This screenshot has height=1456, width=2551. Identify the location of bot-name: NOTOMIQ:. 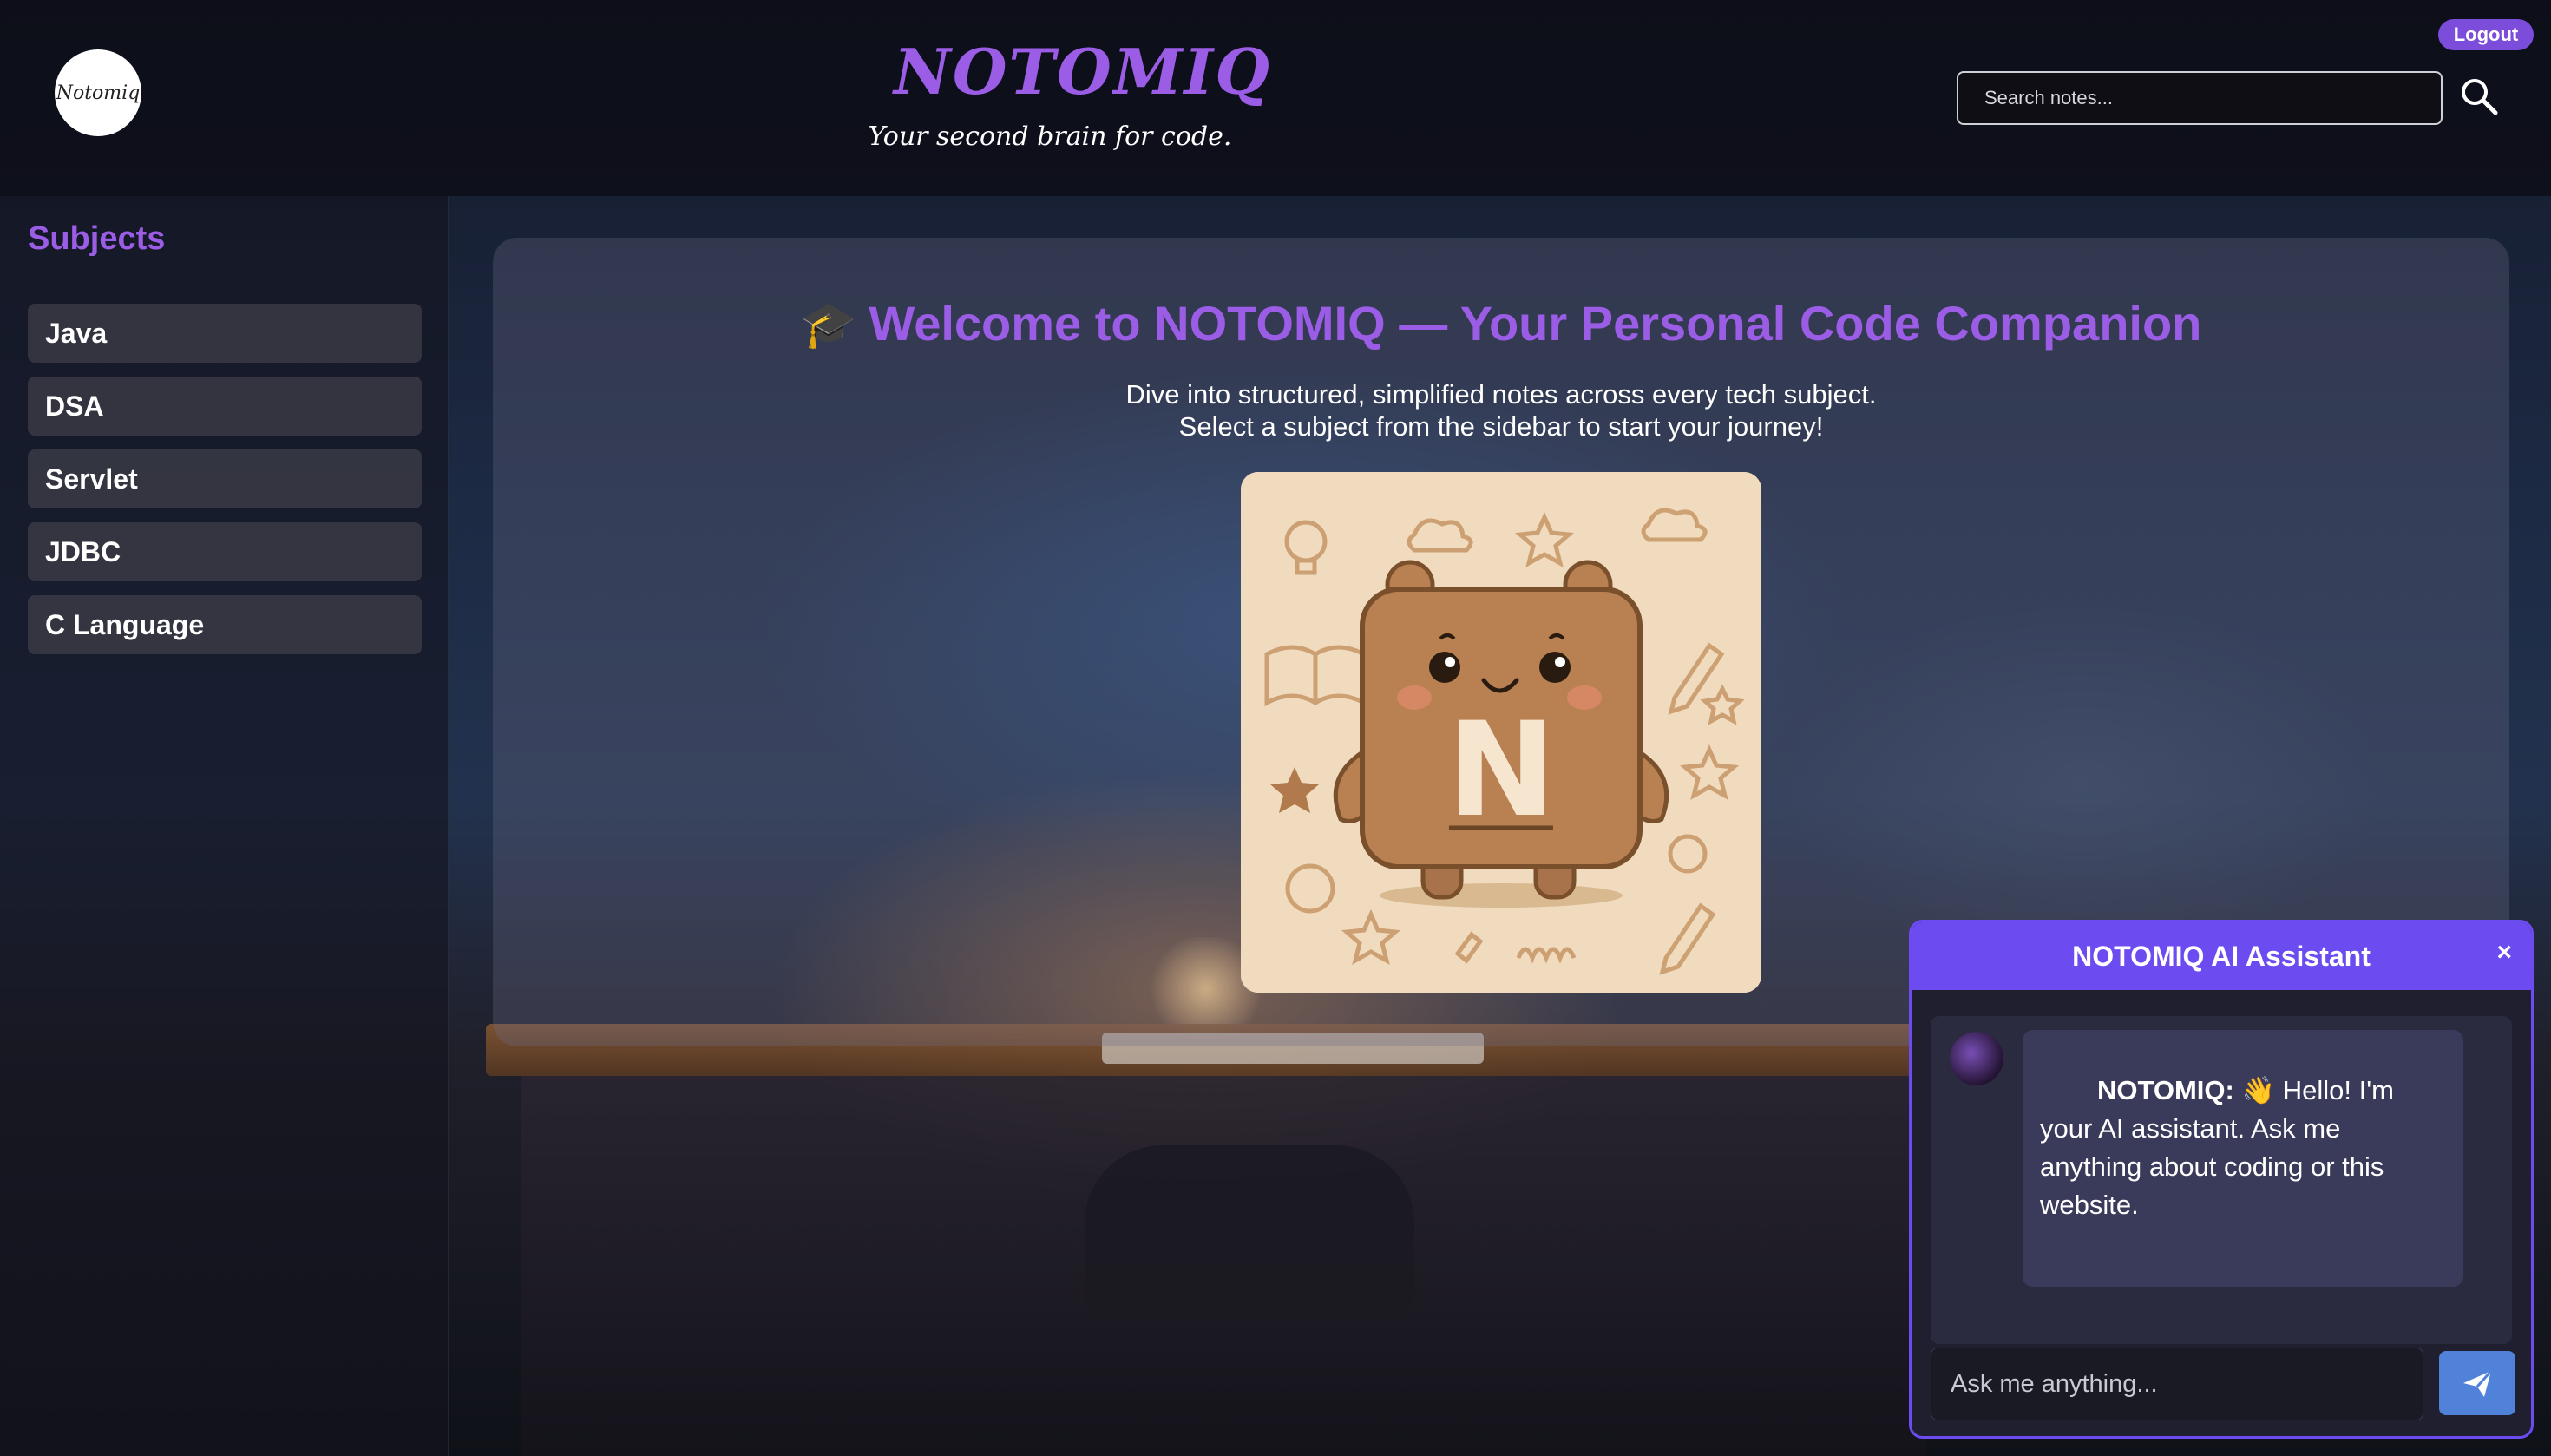
(2165, 1090).